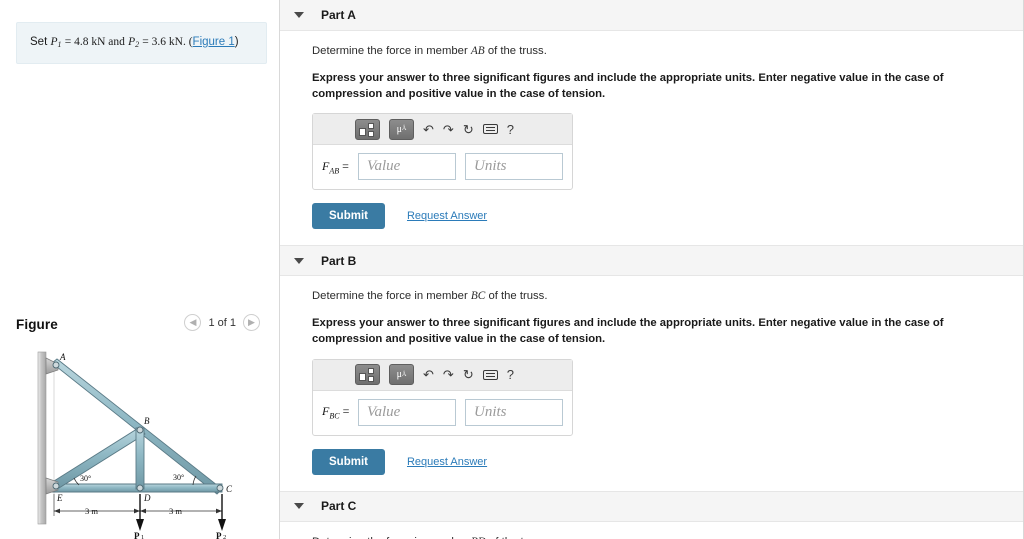  I want to click on truss-diagram-svg: A B C D E 30° 30° 3 m 3 m P 1 P 2, so click(135, 445).